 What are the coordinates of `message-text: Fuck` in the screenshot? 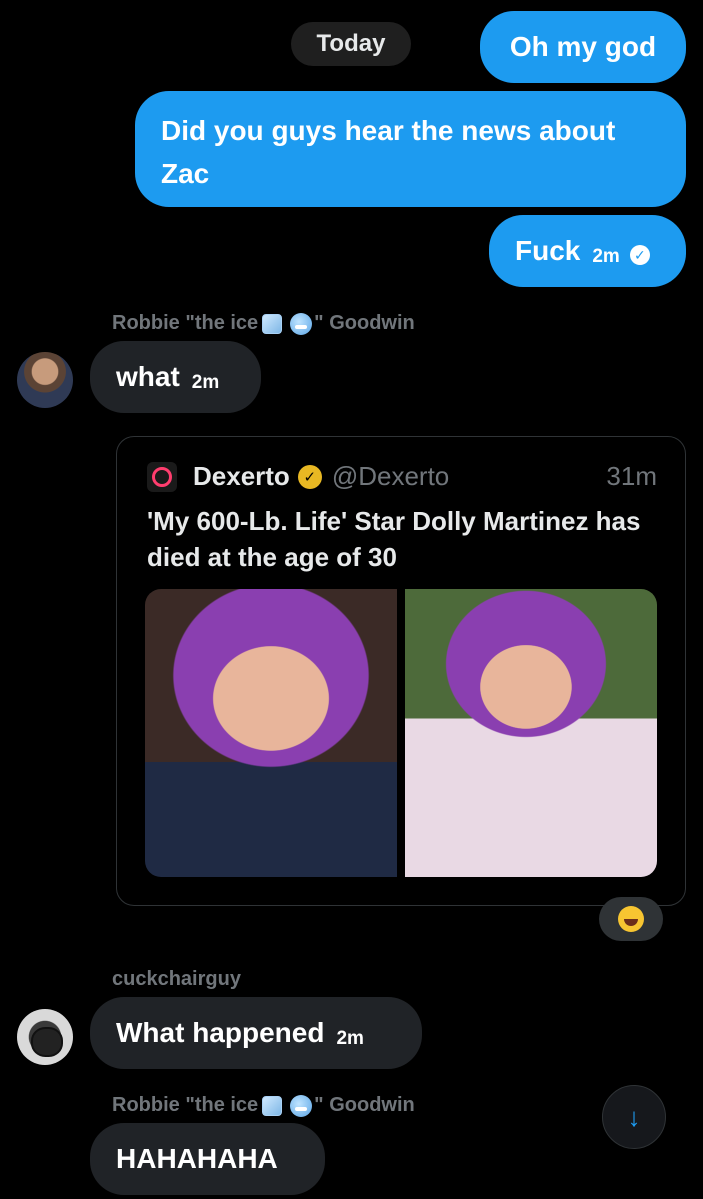 It's located at (548, 250).